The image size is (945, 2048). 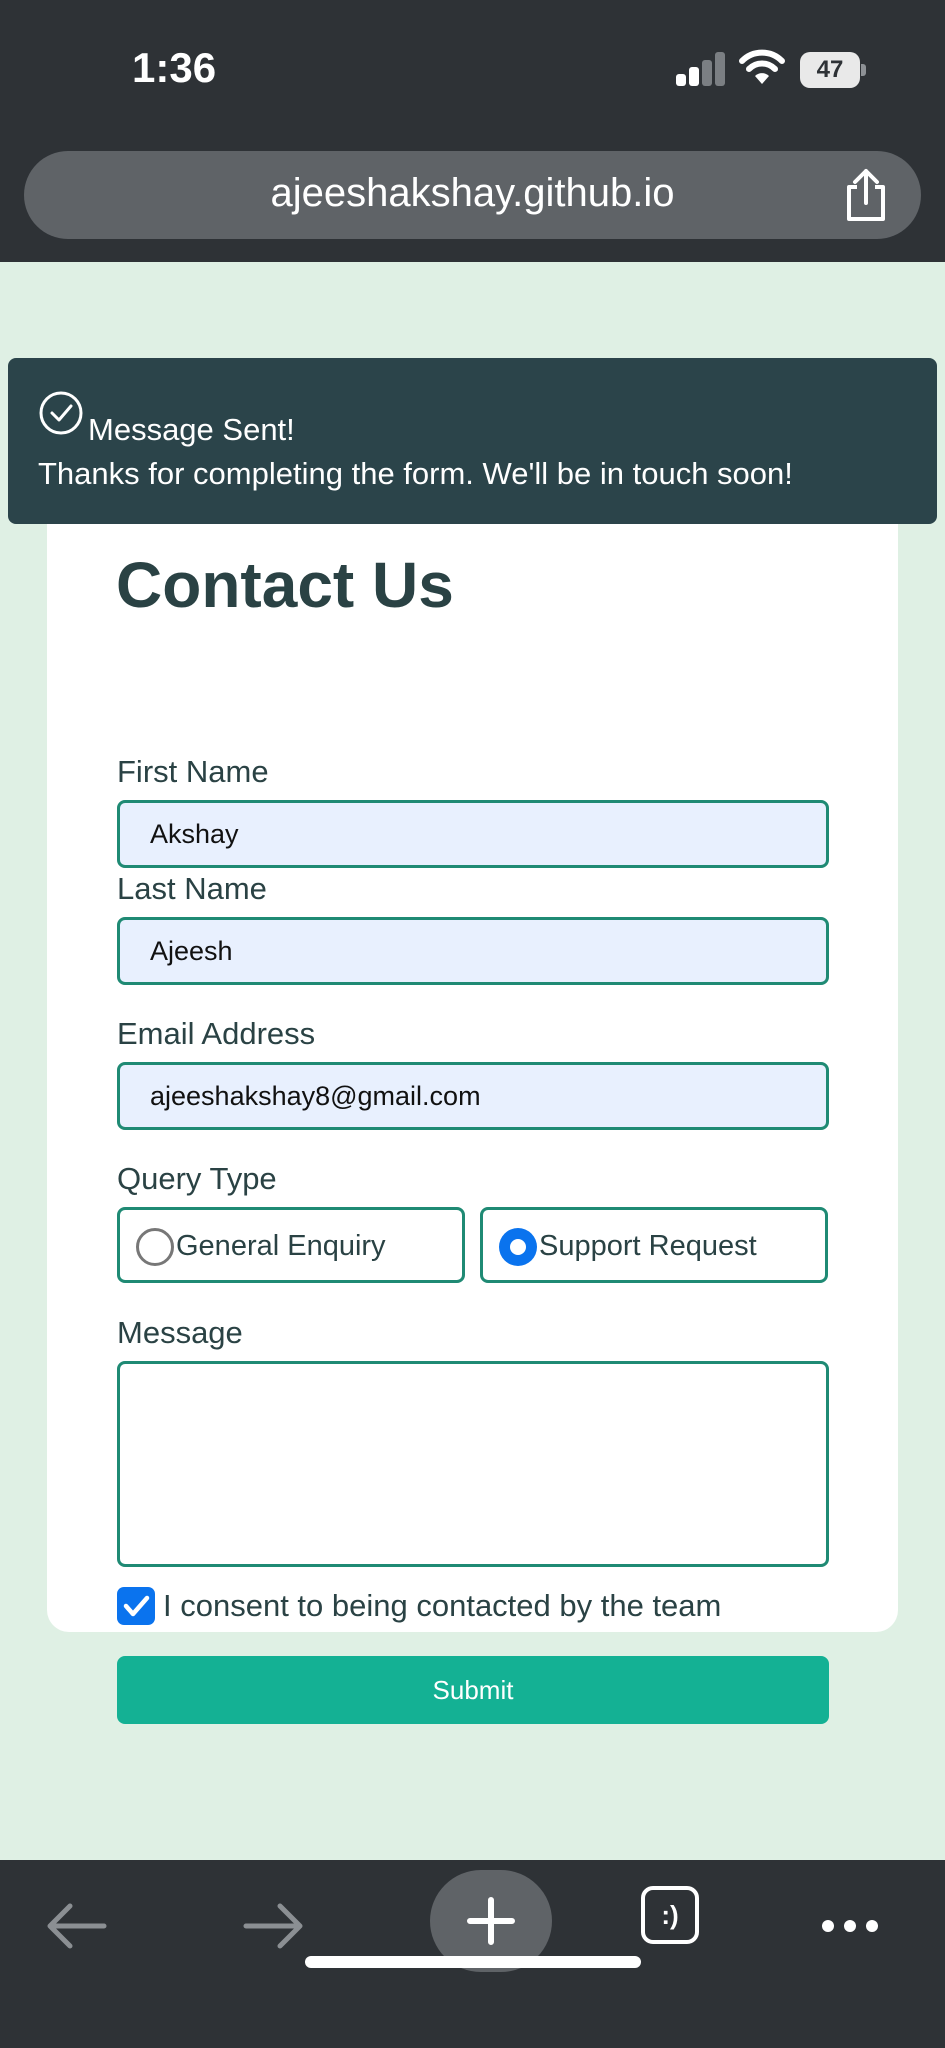 What do you see at coordinates (192, 888) in the screenshot?
I see `last-name-label: Last Name` at bounding box center [192, 888].